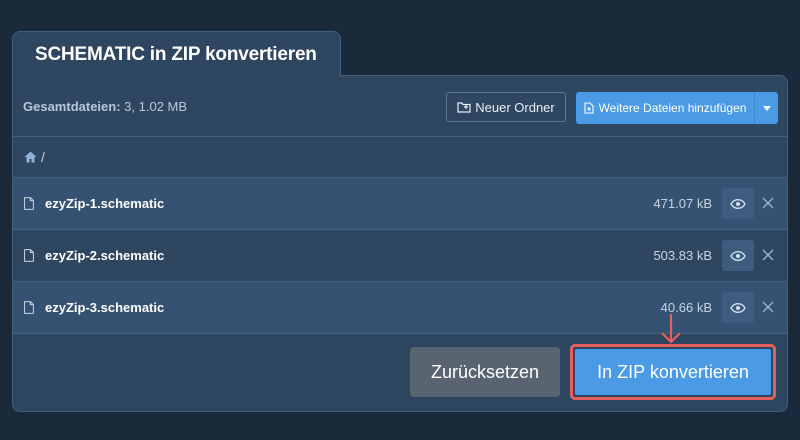 The width and height of the screenshot is (800, 440). Describe the element at coordinates (672, 108) in the screenshot. I see `add-files-label: Weitere Dateien hinzufügen` at that location.